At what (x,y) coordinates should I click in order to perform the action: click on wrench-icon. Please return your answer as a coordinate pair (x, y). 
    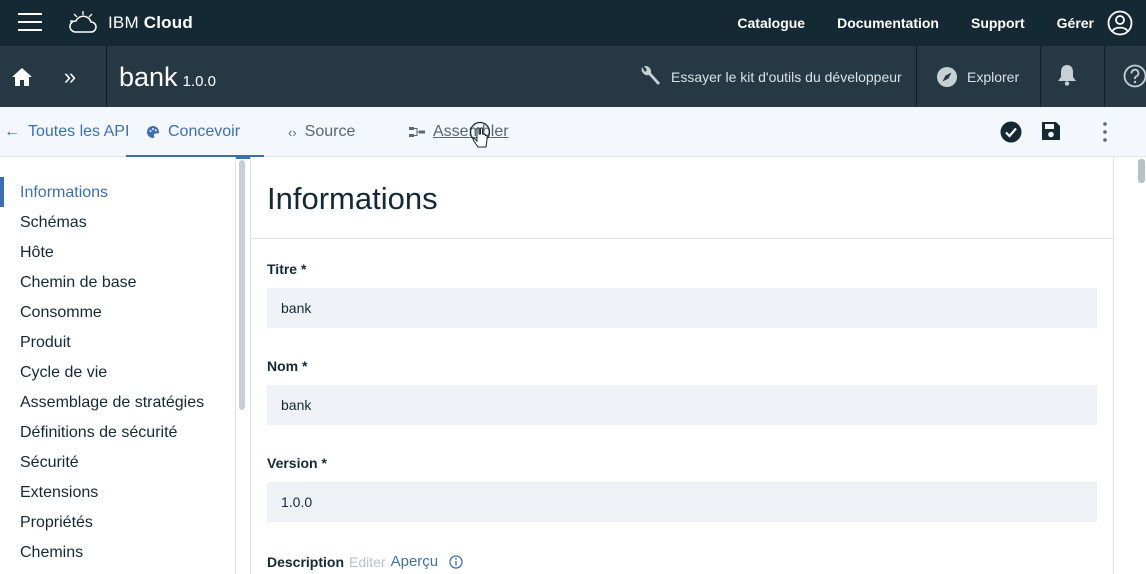
    Looking at the image, I should click on (650, 75).